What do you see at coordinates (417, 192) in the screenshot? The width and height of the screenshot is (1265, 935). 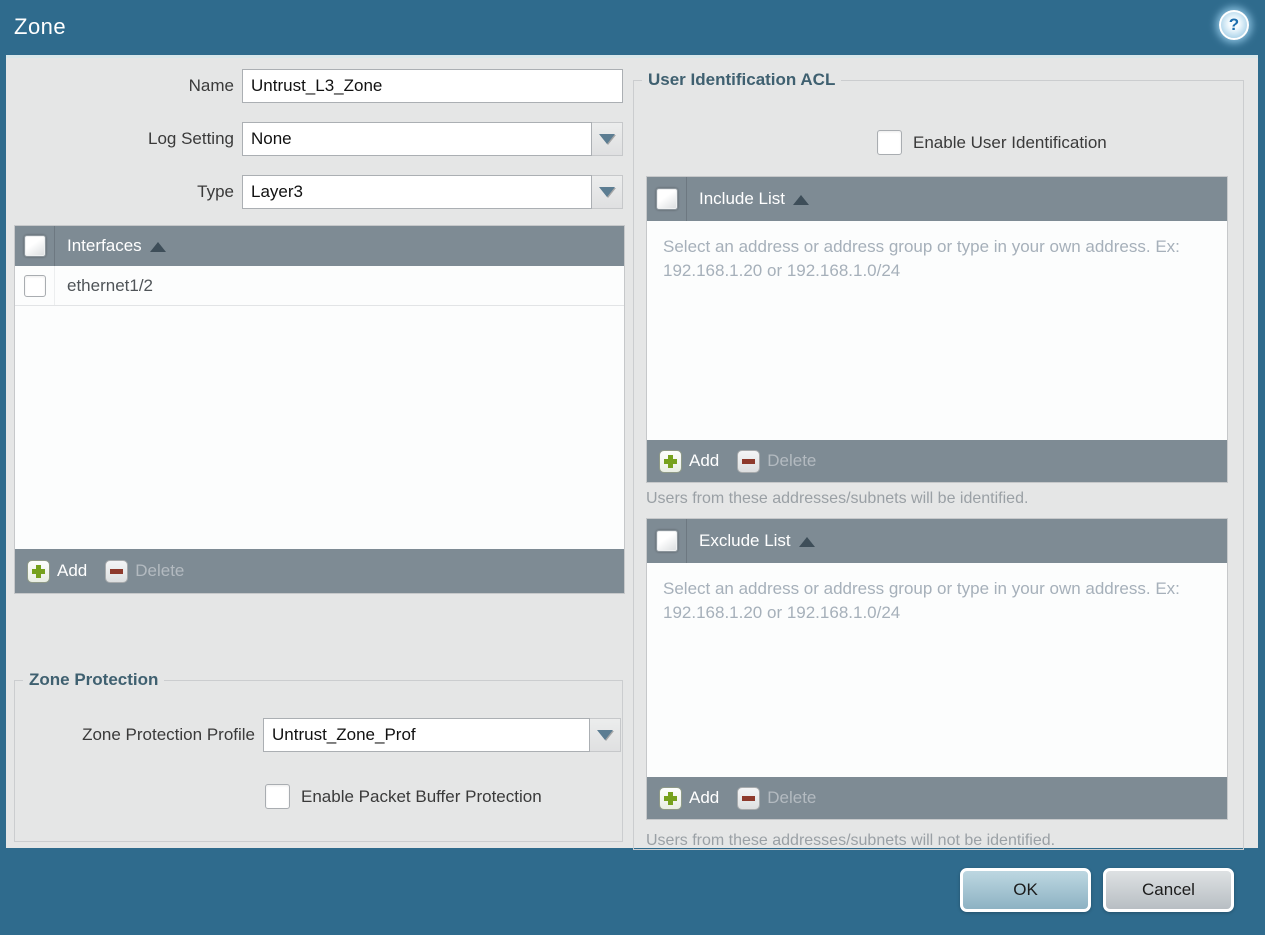 I see `type-input` at bounding box center [417, 192].